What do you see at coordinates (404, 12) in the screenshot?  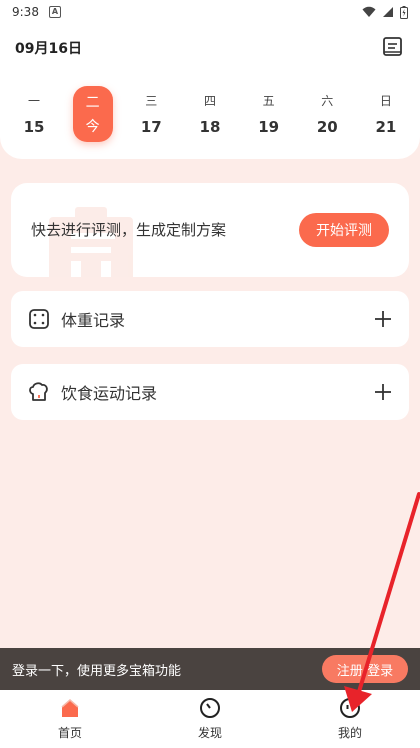 I see `battery-icon` at bounding box center [404, 12].